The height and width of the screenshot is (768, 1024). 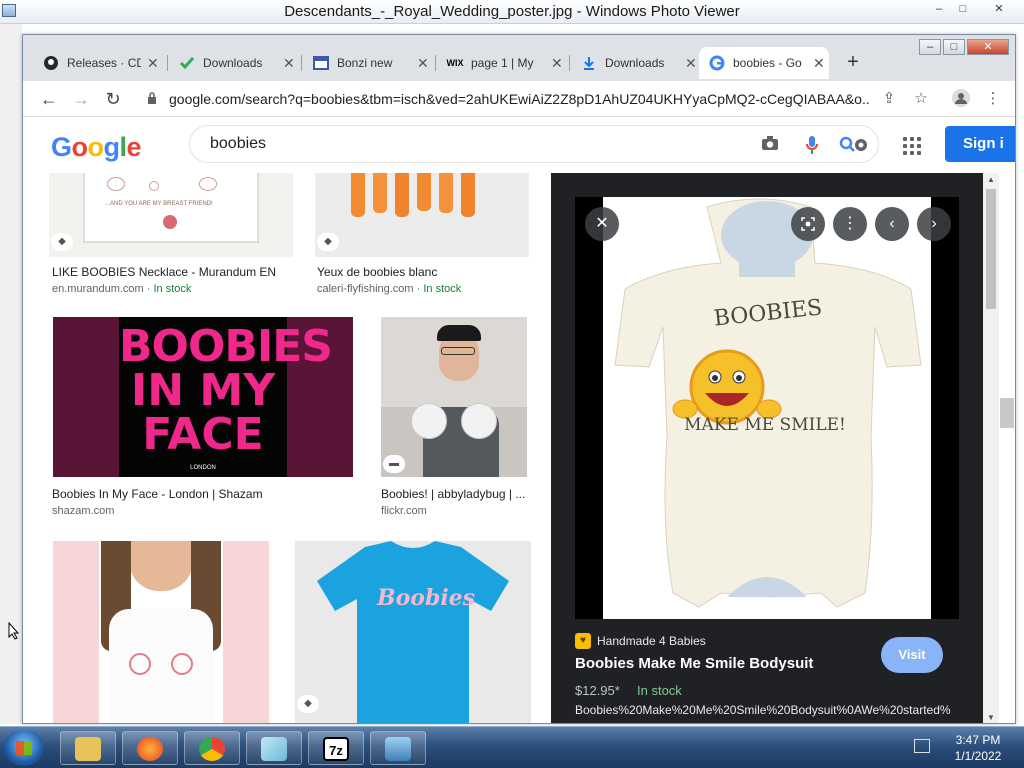 What do you see at coordinates (455, 63) in the screenshot?
I see `wix-icon: WIX` at bounding box center [455, 63].